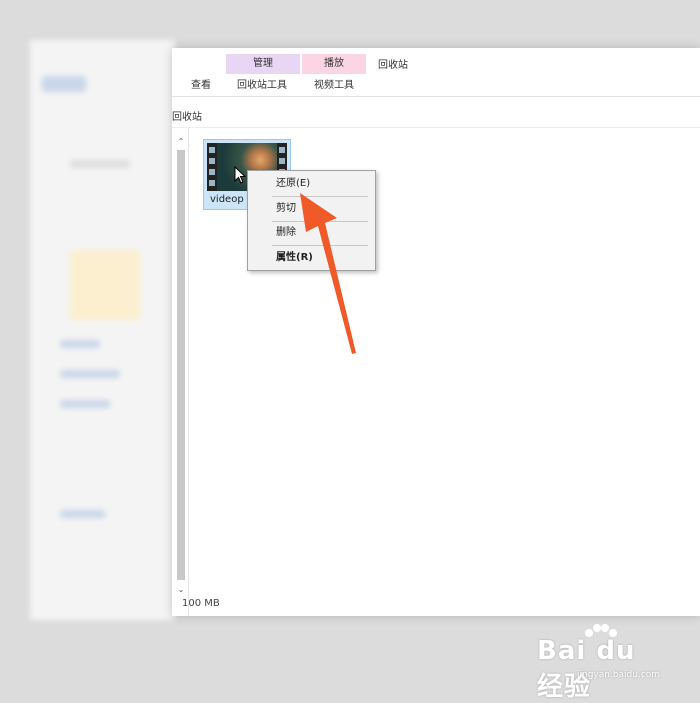 The width and height of the screenshot is (700, 703). Describe the element at coordinates (311, 233) in the screenshot. I see `menu-item-delete: 删除` at that location.